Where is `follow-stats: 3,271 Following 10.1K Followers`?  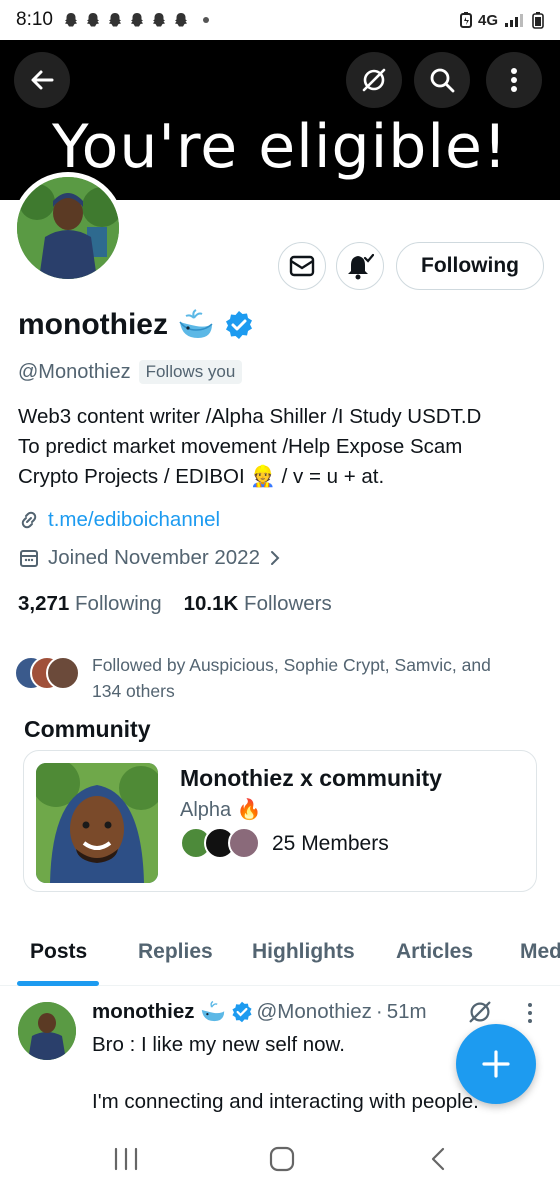 follow-stats: 3,271 Following 10.1K Followers is located at coordinates (175, 604).